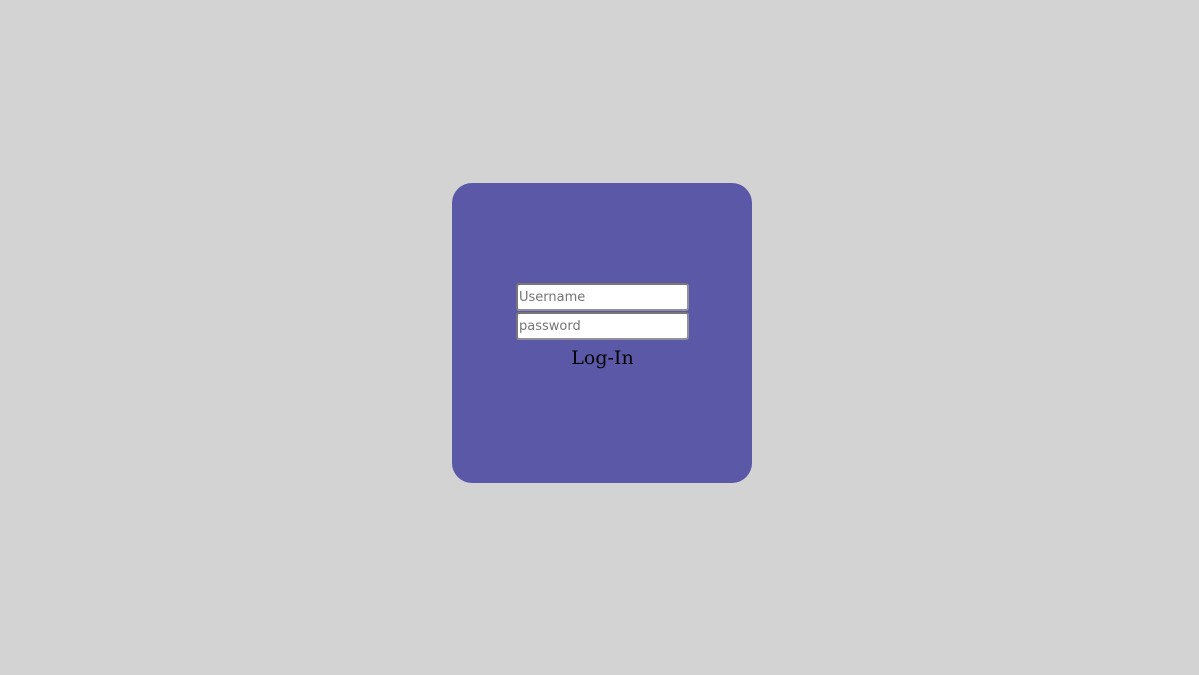 This screenshot has width=1199, height=675. I want to click on login-card: Log-In, so click(602, 333).